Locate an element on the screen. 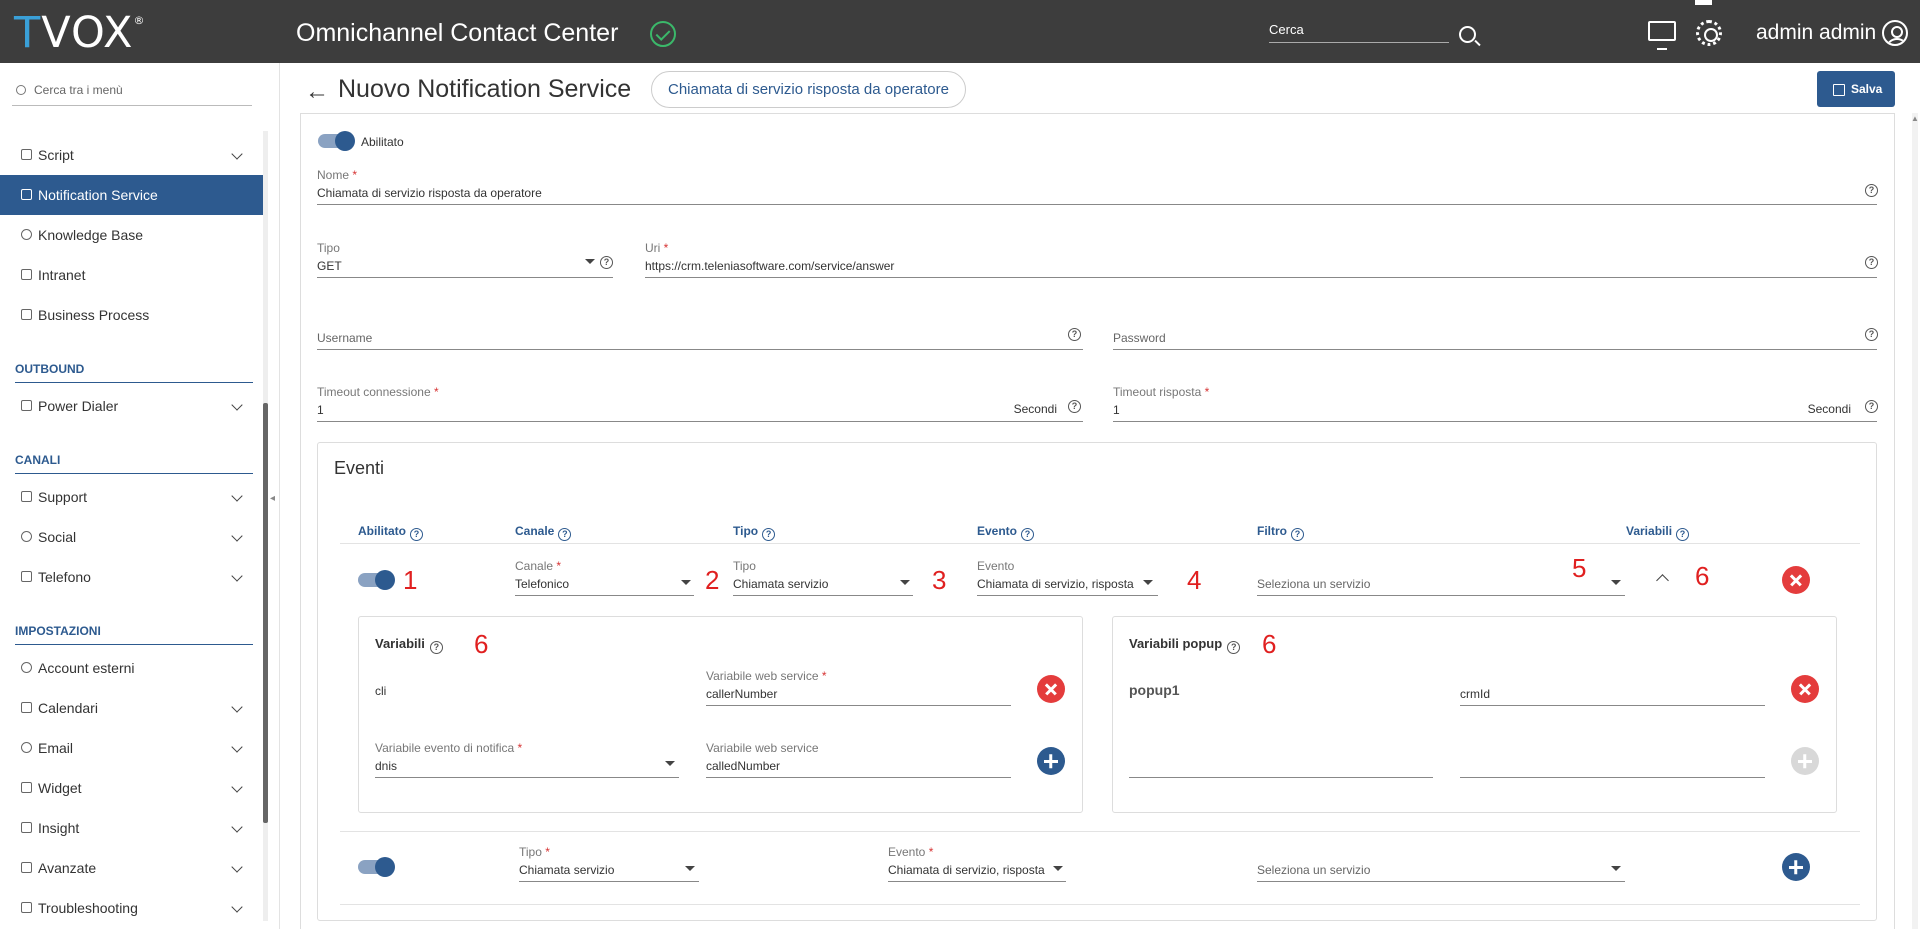 This screenshot has height=929, width=1920. sidebar-item-email: Email is located at coordinates (131, 748).